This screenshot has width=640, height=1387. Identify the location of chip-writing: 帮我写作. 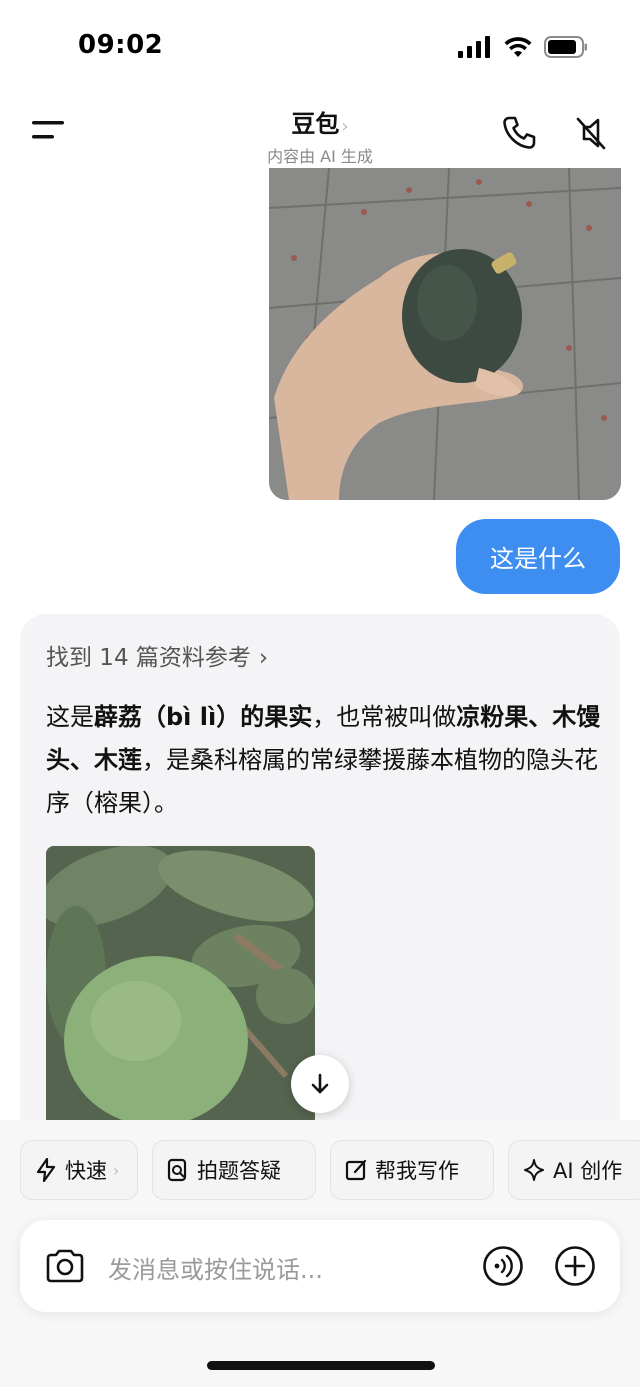
(412, 1170).